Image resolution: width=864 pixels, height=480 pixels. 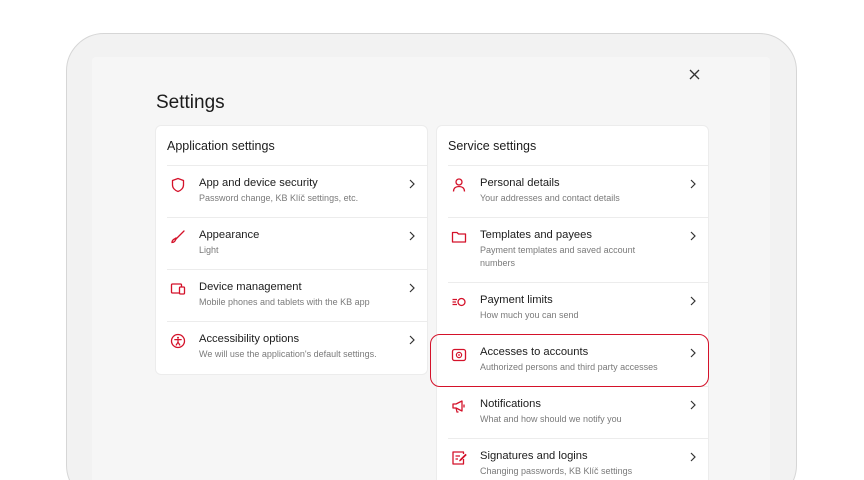 I want to click on item-label: Device management, so click(x=250, y=287).